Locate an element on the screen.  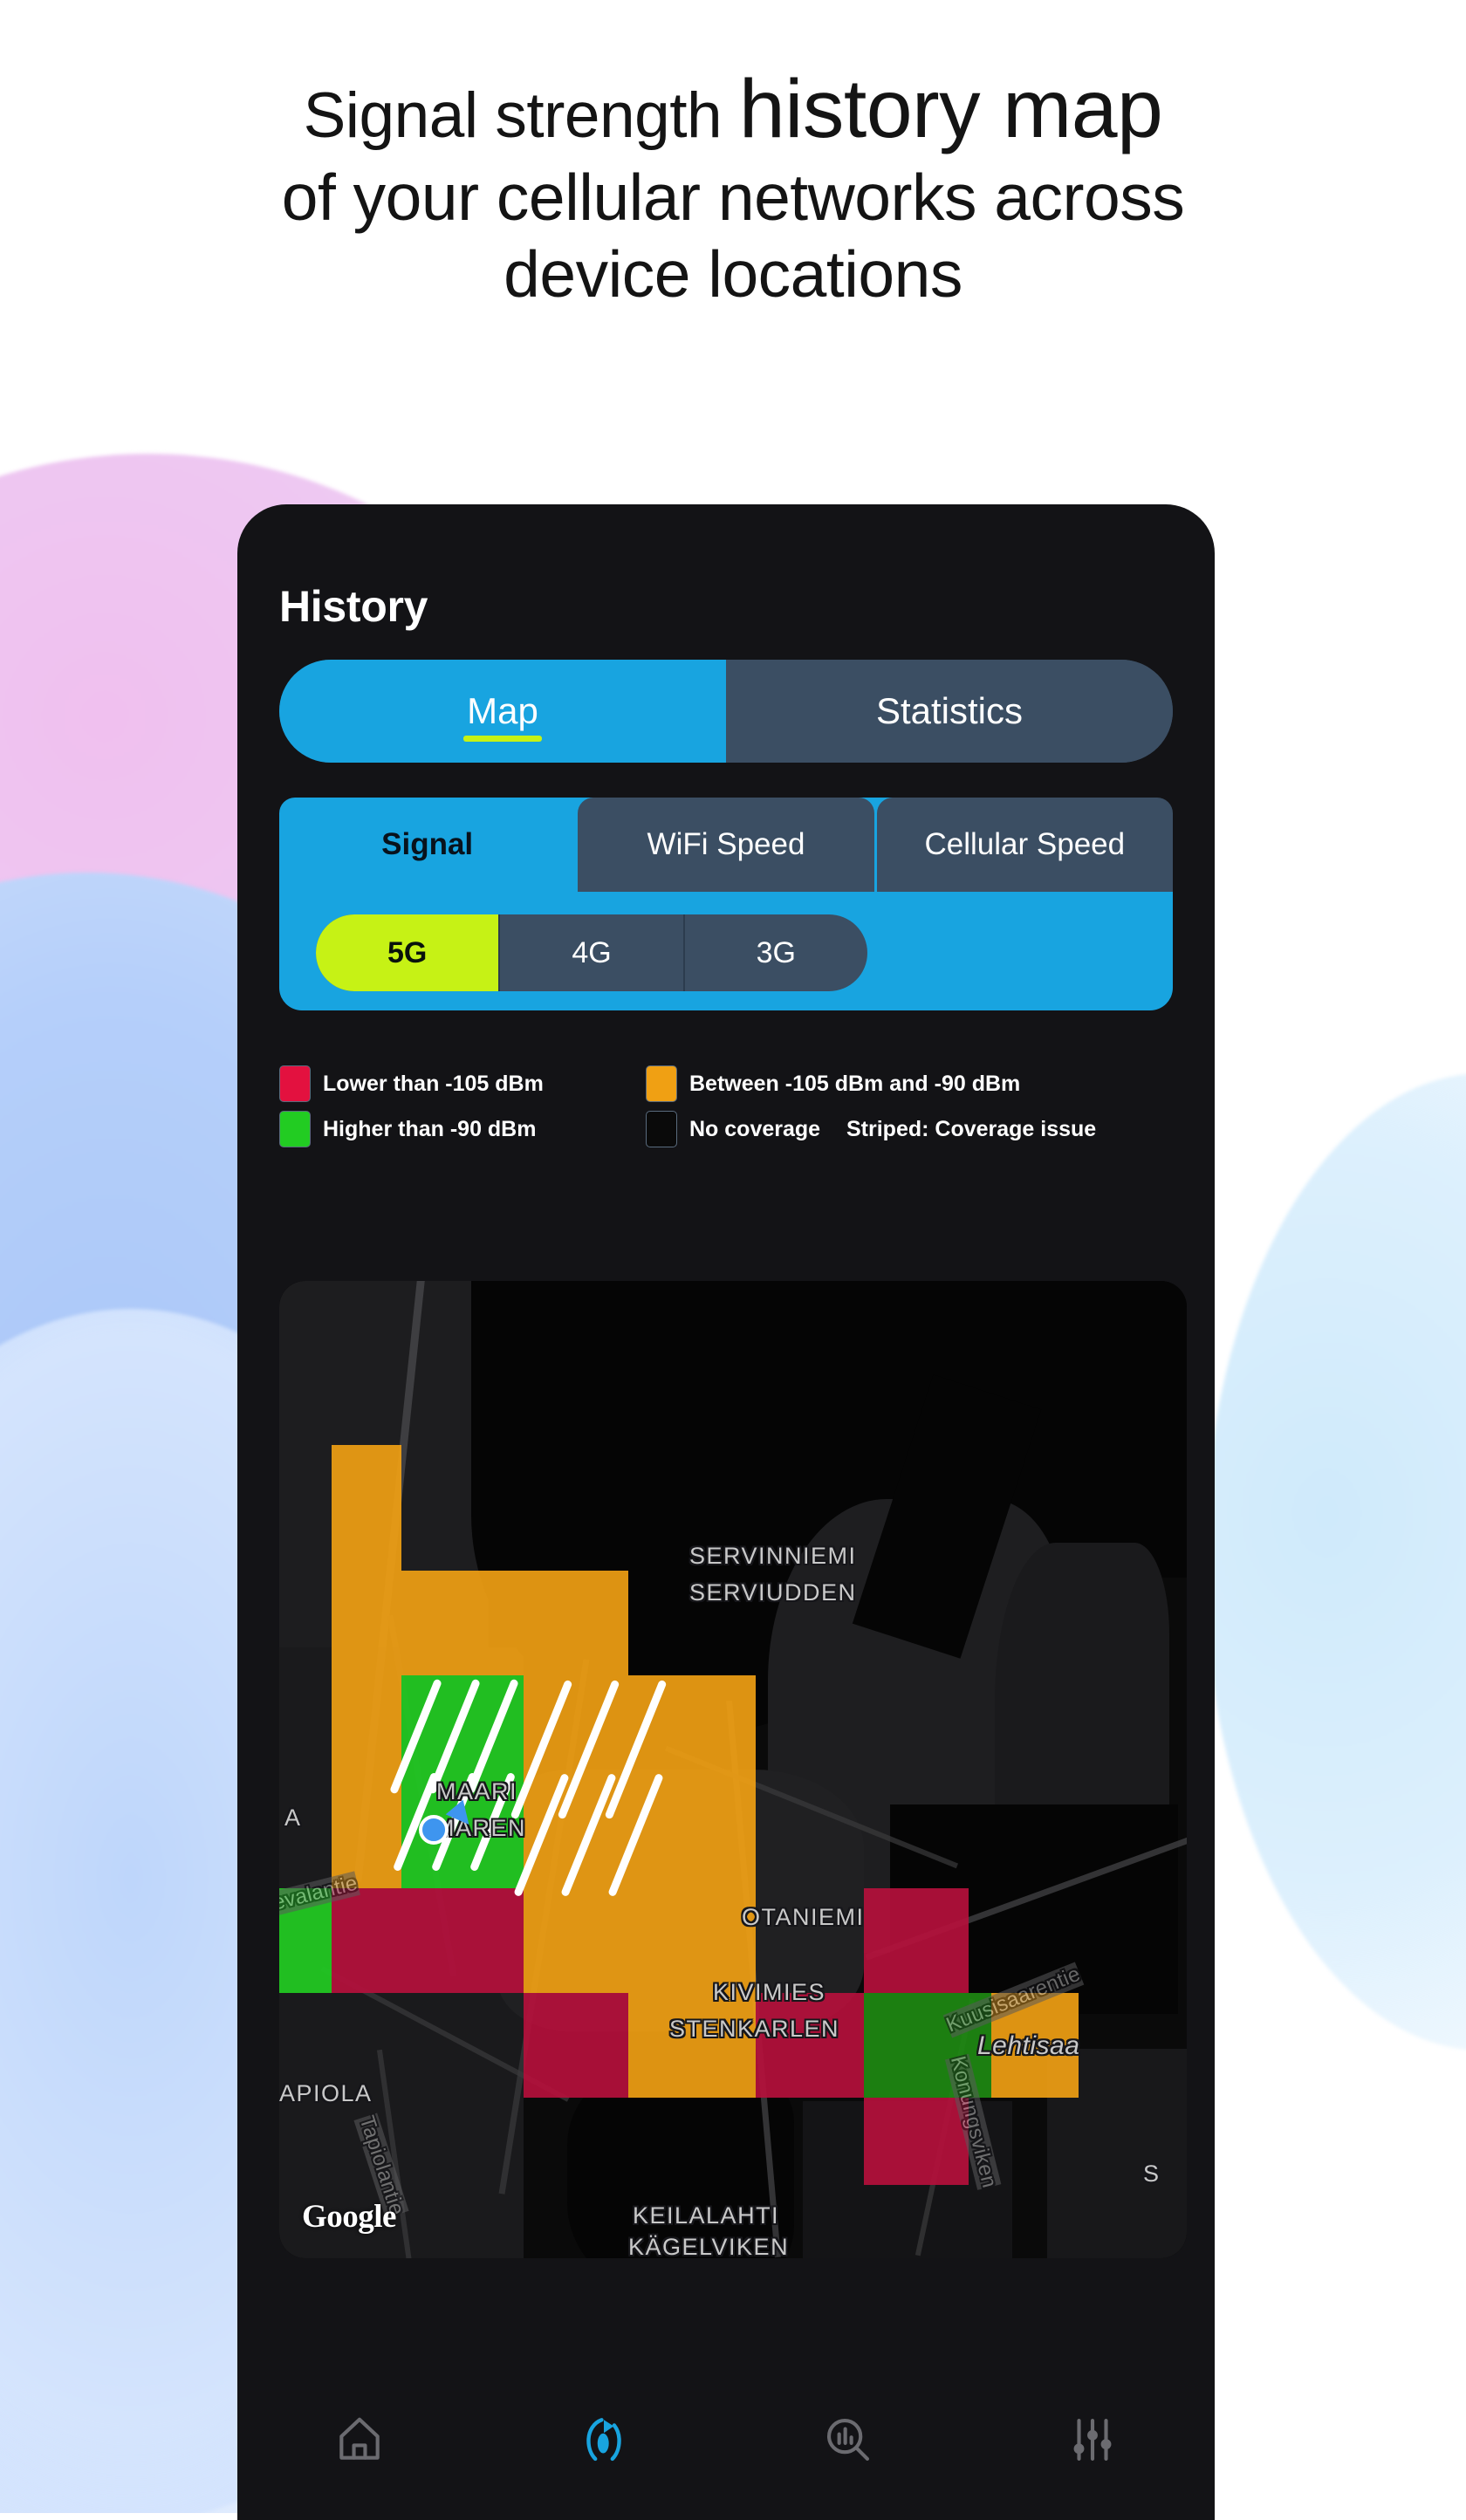
map-place-label: MAARI is located at coordinates (477, 1791).